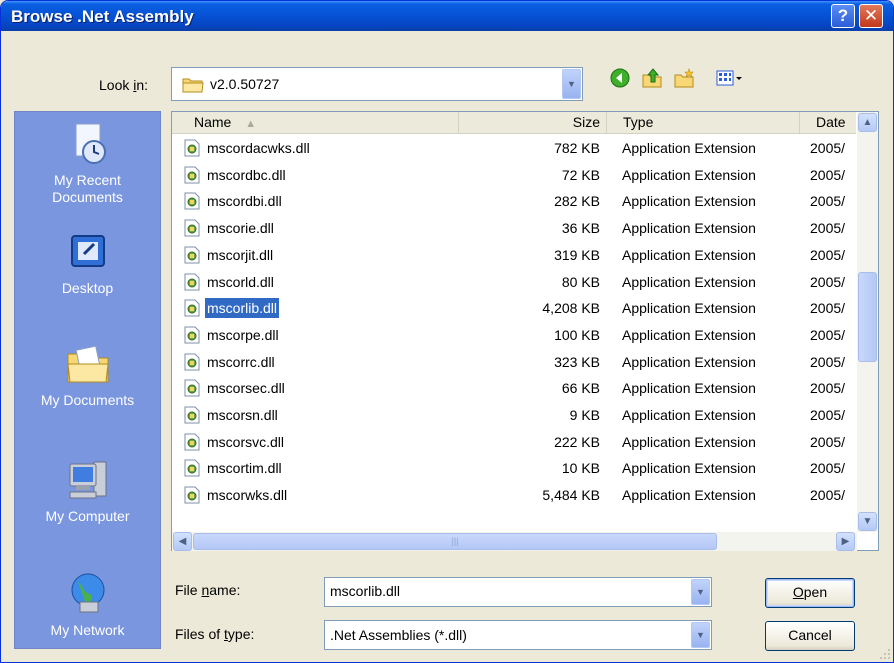 The width and height of the screenshot is (894, 663). Describe the element at coordinates (867, 122) in the screenshot. I see `scroll-up-button: ▲` at that location.